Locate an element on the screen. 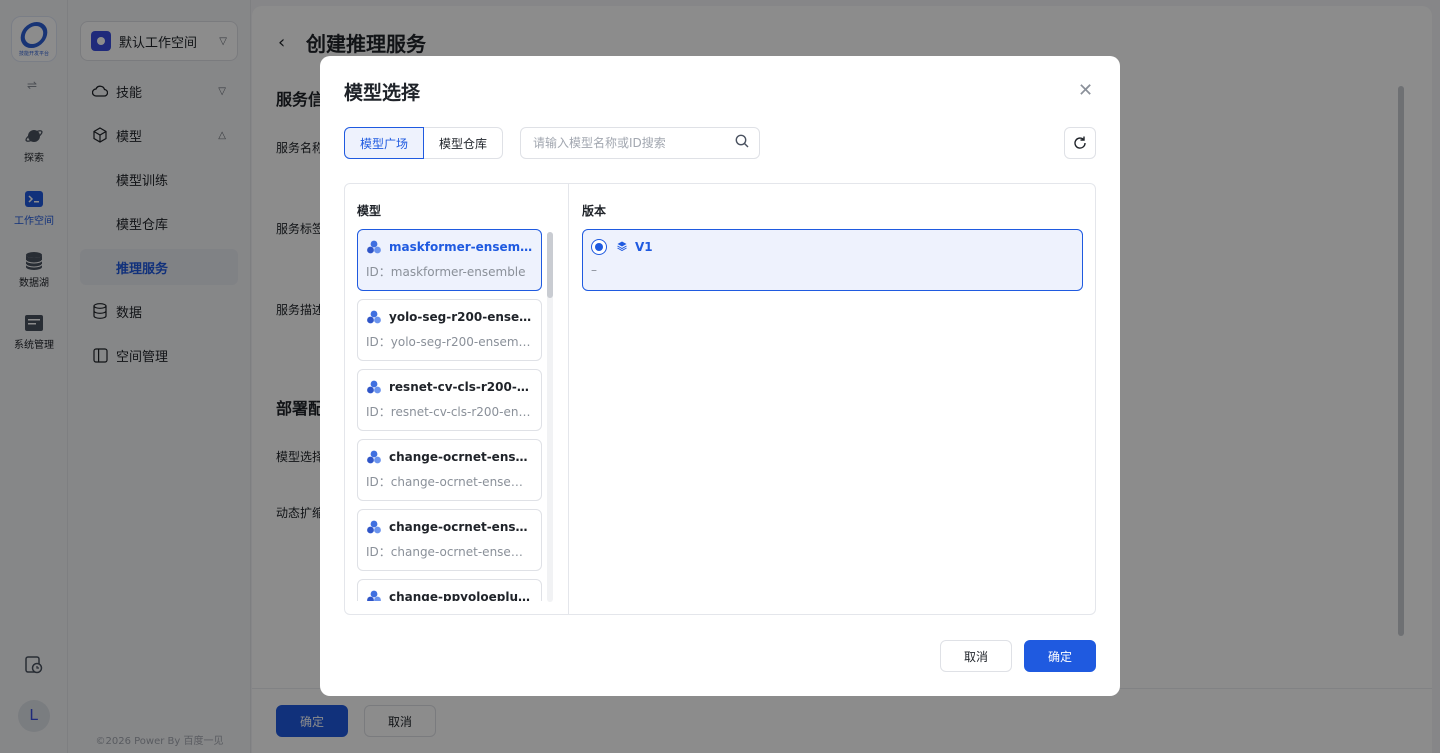 The height and width of the screenshot is (753, 1440). model-card: change-ppyoloeplus-ensemble is located at coordinates (449, 590).